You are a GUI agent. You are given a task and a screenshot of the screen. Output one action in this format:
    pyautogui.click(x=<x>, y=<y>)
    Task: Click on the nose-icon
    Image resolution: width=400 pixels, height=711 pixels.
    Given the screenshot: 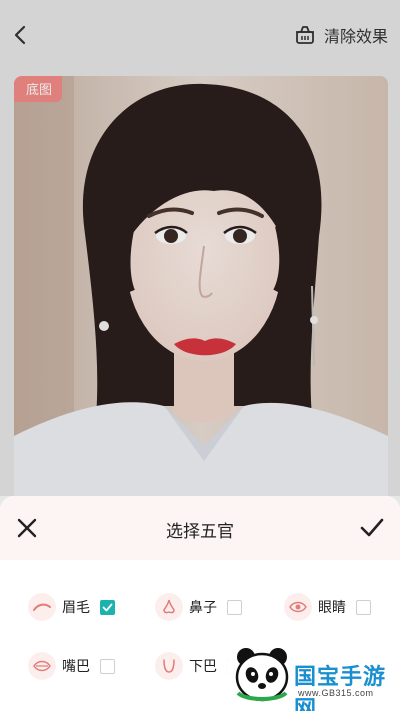 What is the action you would take?
    pyautogui.click(x=169, y=607)
    